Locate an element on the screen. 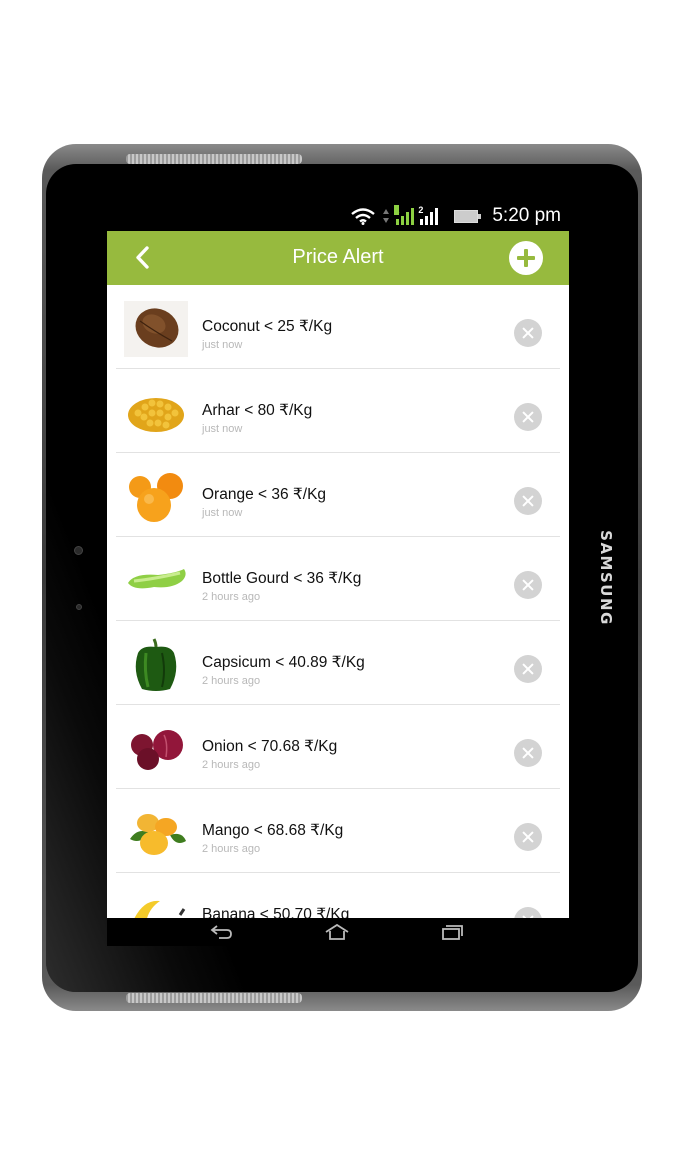 This screenshot has height=1156, width=684. nav-recent-apps-button is located at coordinates (452, 932).